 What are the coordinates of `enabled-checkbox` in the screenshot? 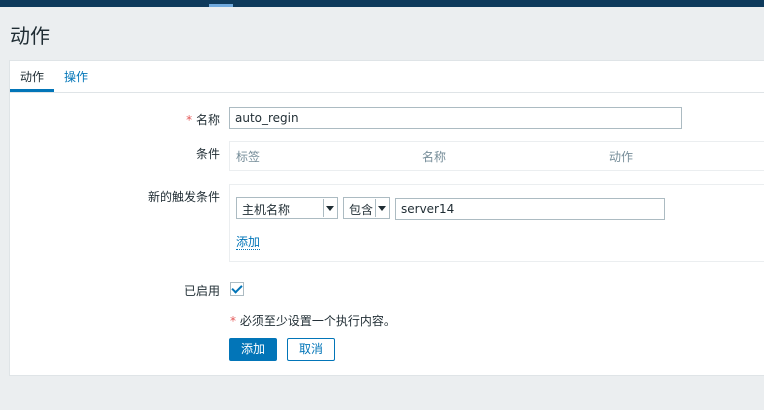 It's located at (237, 289).